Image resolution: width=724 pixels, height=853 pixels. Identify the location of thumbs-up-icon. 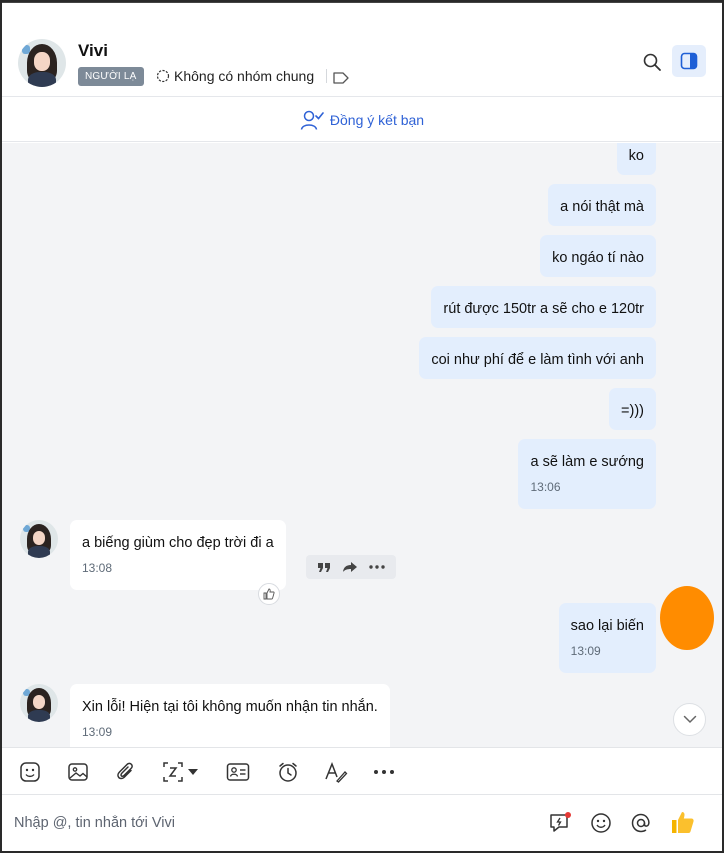
(683, 822).